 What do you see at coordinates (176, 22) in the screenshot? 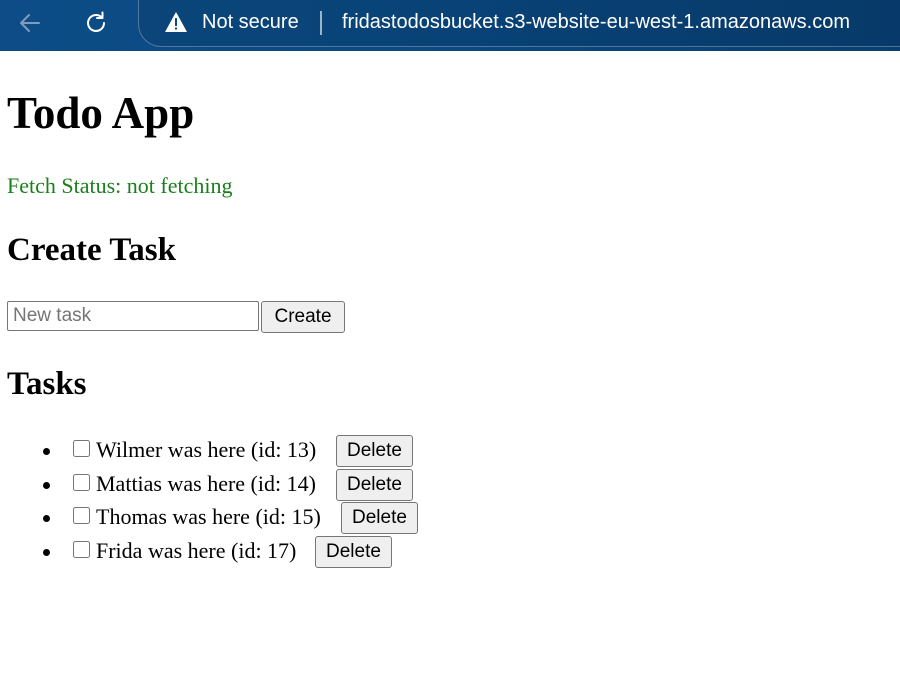
I see `warning-icon` at bounding box center [176, 22].